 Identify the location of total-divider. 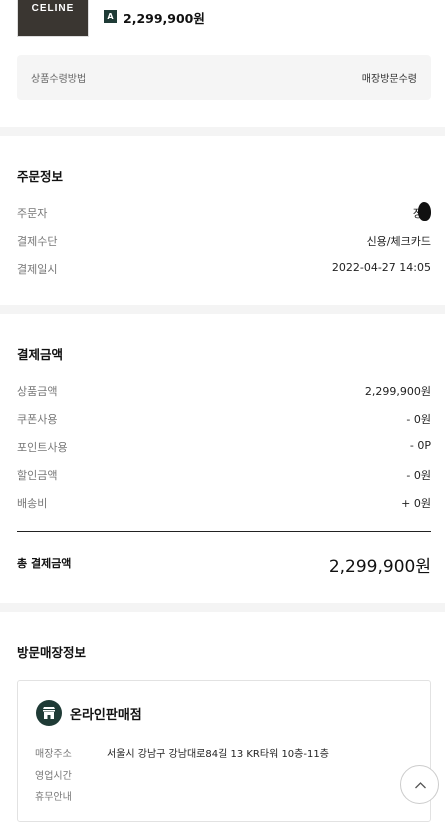
(224, 531).